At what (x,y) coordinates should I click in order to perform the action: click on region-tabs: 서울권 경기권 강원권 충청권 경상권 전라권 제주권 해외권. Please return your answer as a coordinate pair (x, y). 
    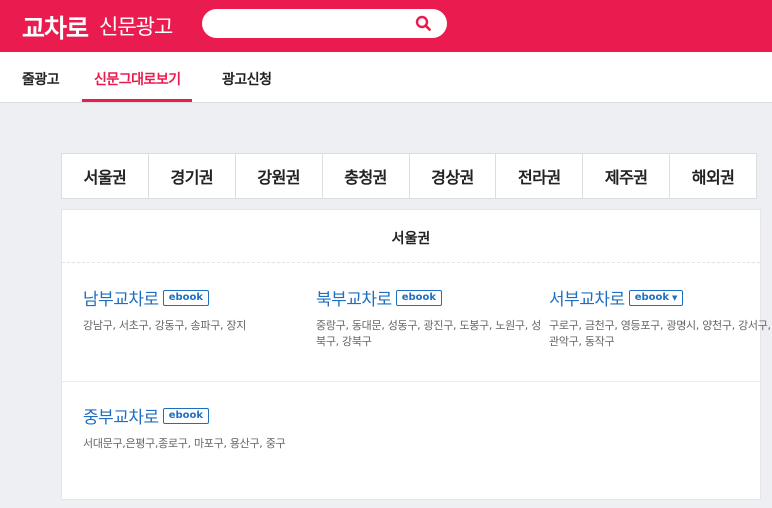
    Looking at the image, I should click on (409, 176).